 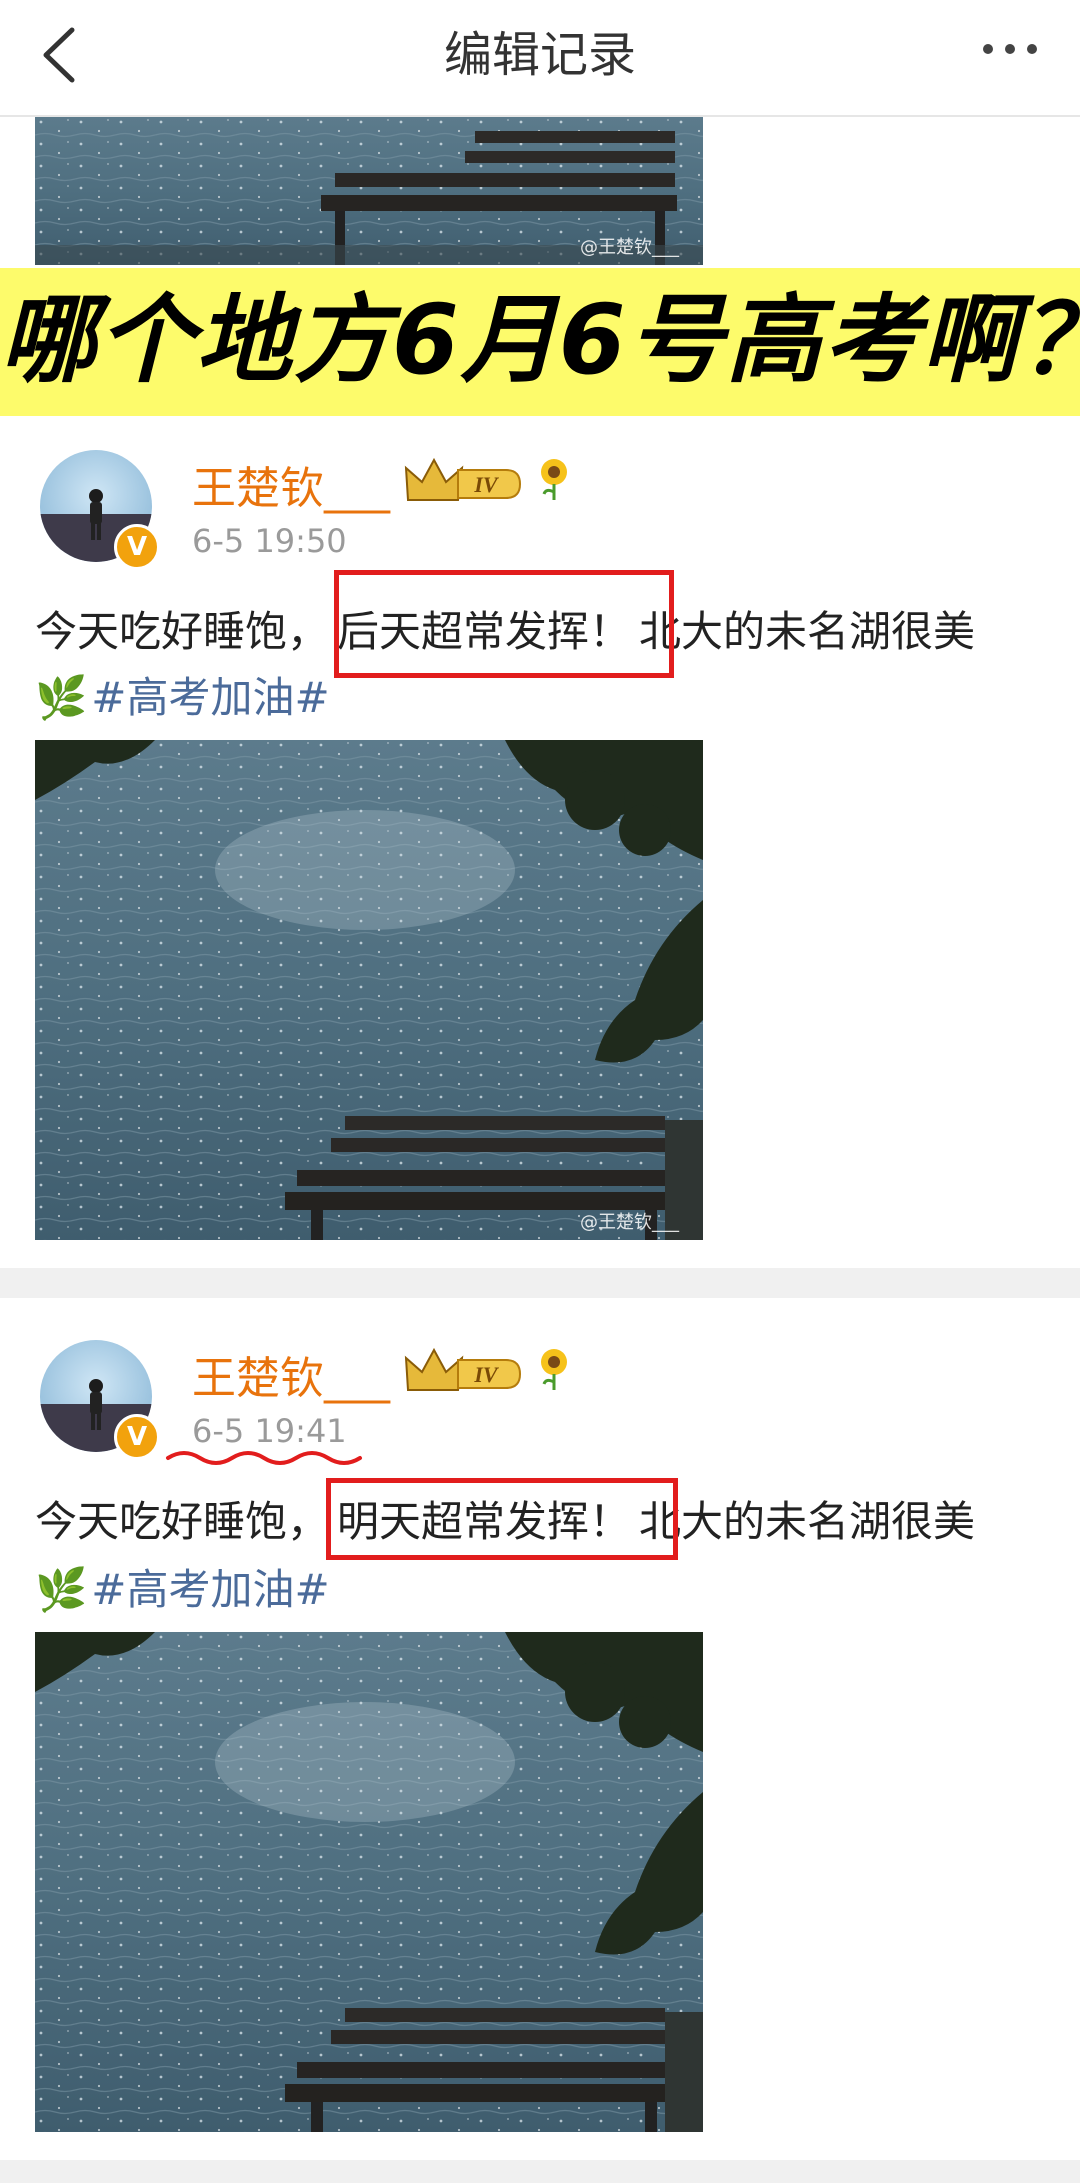 What do you see at coordinates (1010, 49) in the screenshot?
I see `more-dots-icon` at bounding box center [1010, 49].